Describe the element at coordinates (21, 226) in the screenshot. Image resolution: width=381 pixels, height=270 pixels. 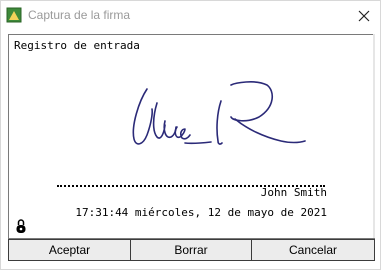
I see `lock-icon` at that location.